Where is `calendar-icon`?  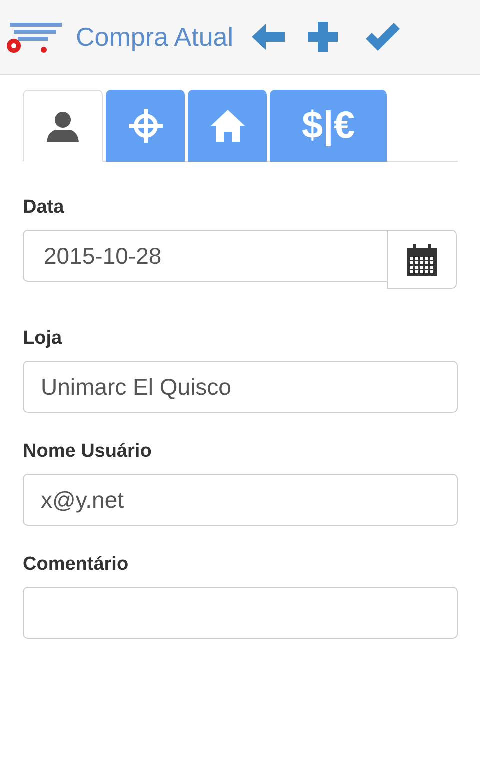 calendar-icon is located at coordinates (422, 260).